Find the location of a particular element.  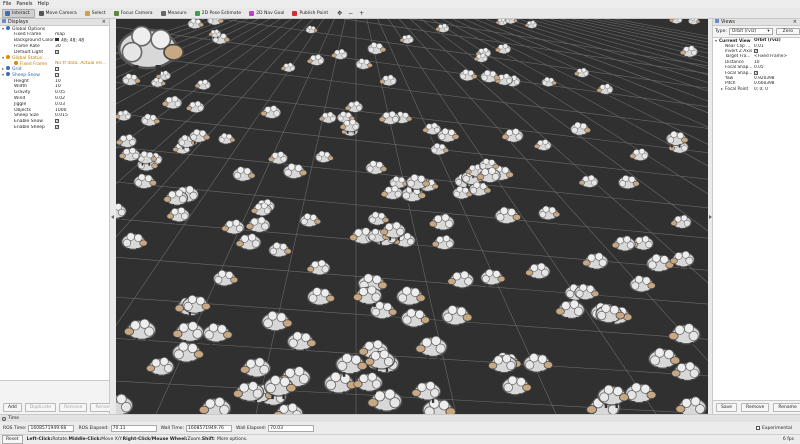

experimental-toggle: Experimental is located at coordinates (773, 428).